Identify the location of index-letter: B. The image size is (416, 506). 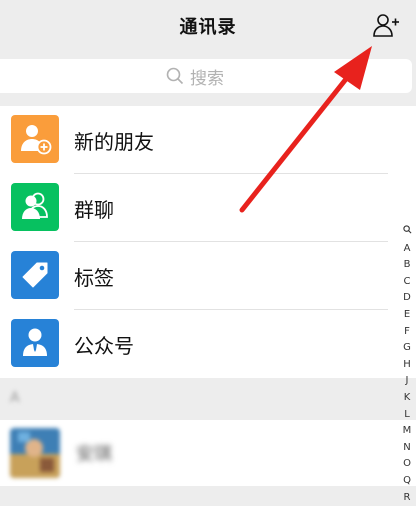
(407, 265).